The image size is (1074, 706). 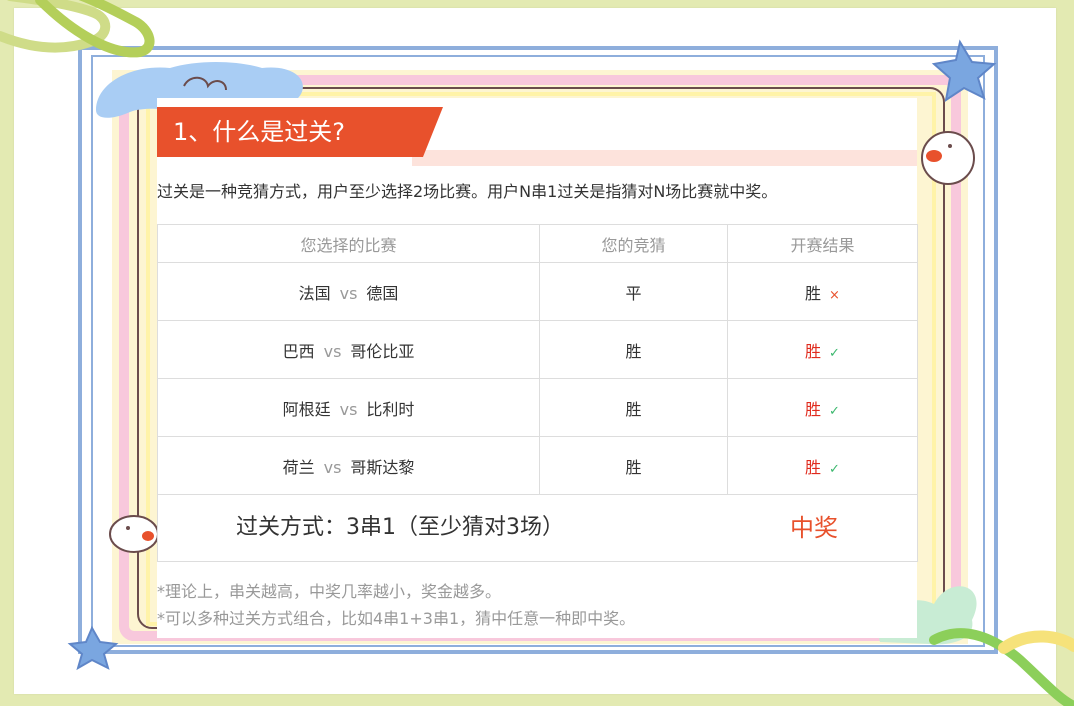 I want to click on home-team: 阿根廷, so click(x=306, y=409).